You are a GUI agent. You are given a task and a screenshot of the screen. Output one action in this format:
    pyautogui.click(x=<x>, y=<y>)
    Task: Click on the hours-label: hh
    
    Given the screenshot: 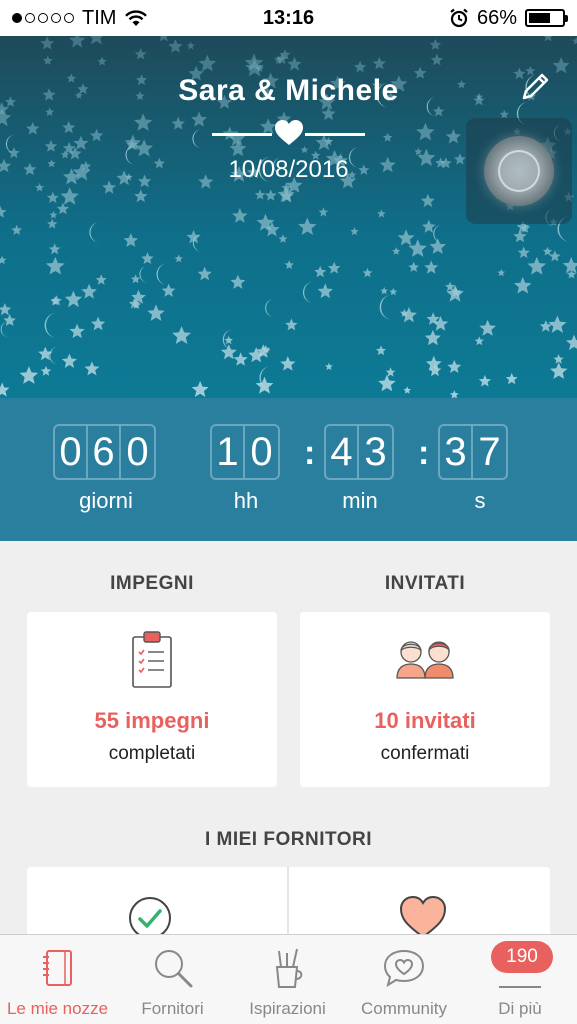 What is the action you would take?
    pyautogui.click(x=246, y=500)
    